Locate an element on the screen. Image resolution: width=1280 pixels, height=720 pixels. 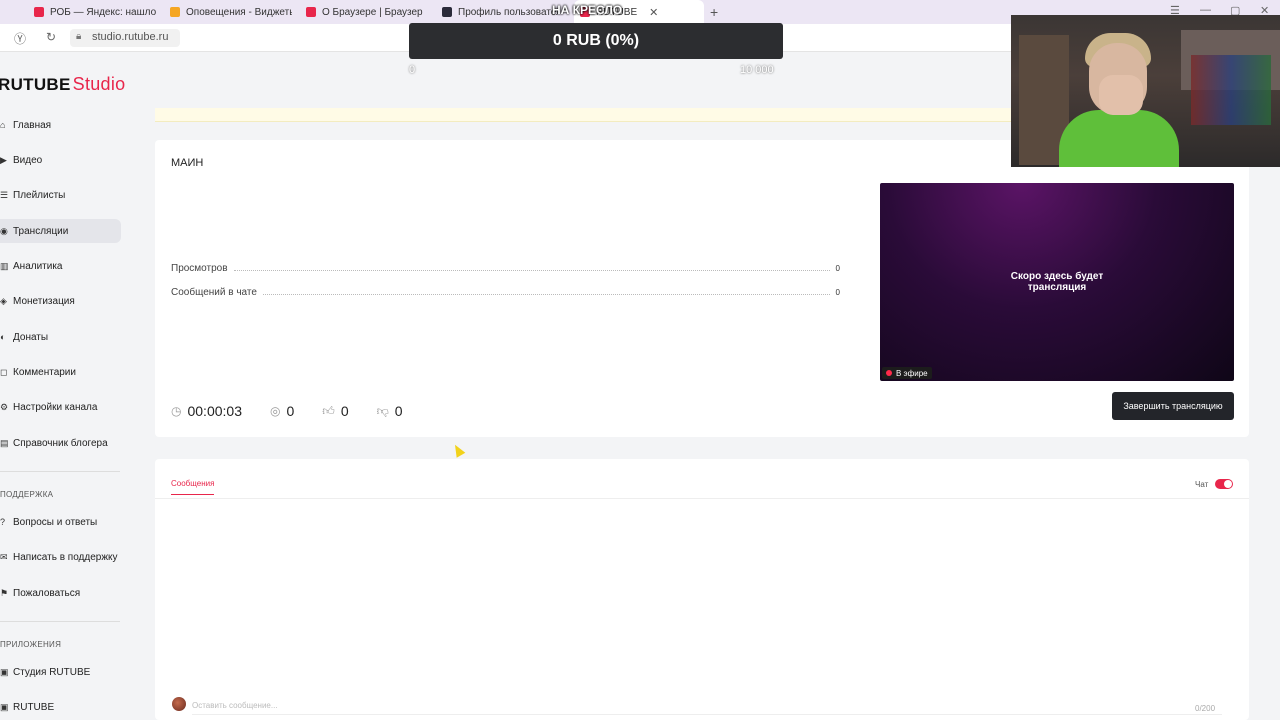
tab-messages: Сообщения is located at coordinates (193, 487).